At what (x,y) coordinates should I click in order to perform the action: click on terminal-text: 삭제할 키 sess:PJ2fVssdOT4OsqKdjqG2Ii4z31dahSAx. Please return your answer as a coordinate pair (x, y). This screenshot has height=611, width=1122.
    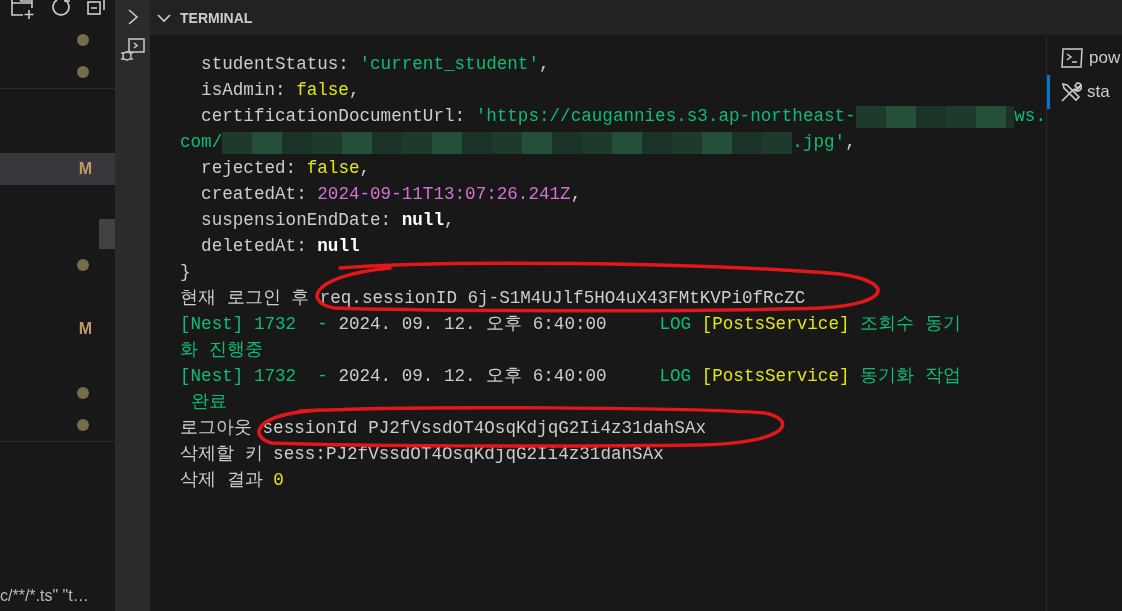
    Looking at the image, I should click on (422, 454).